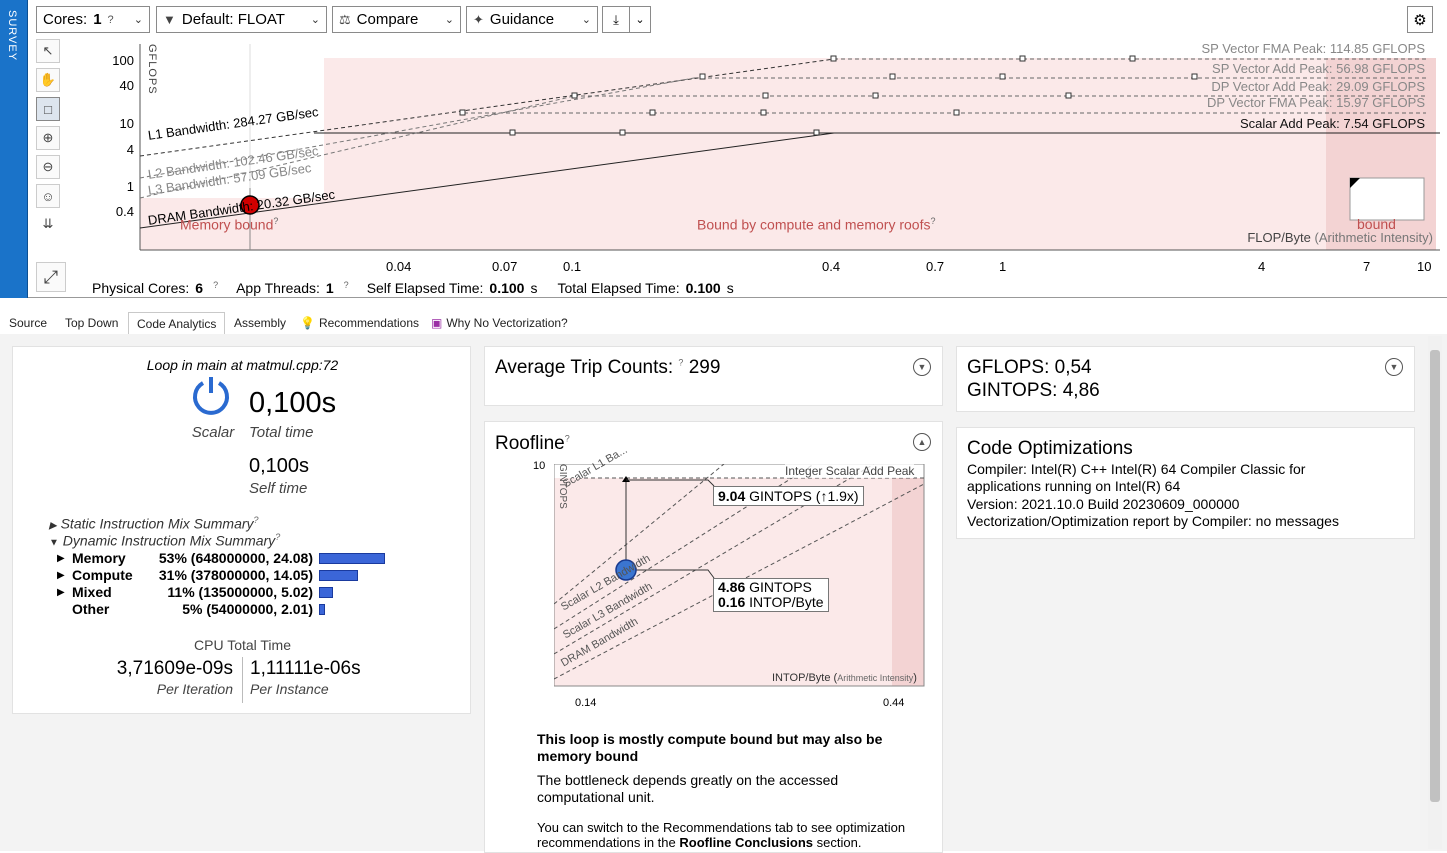 This screenshot has width=1447, height=853. Describe the element at coordinates (478, 19) in the screenshot. I see `wand-icon: ✦` at that location.